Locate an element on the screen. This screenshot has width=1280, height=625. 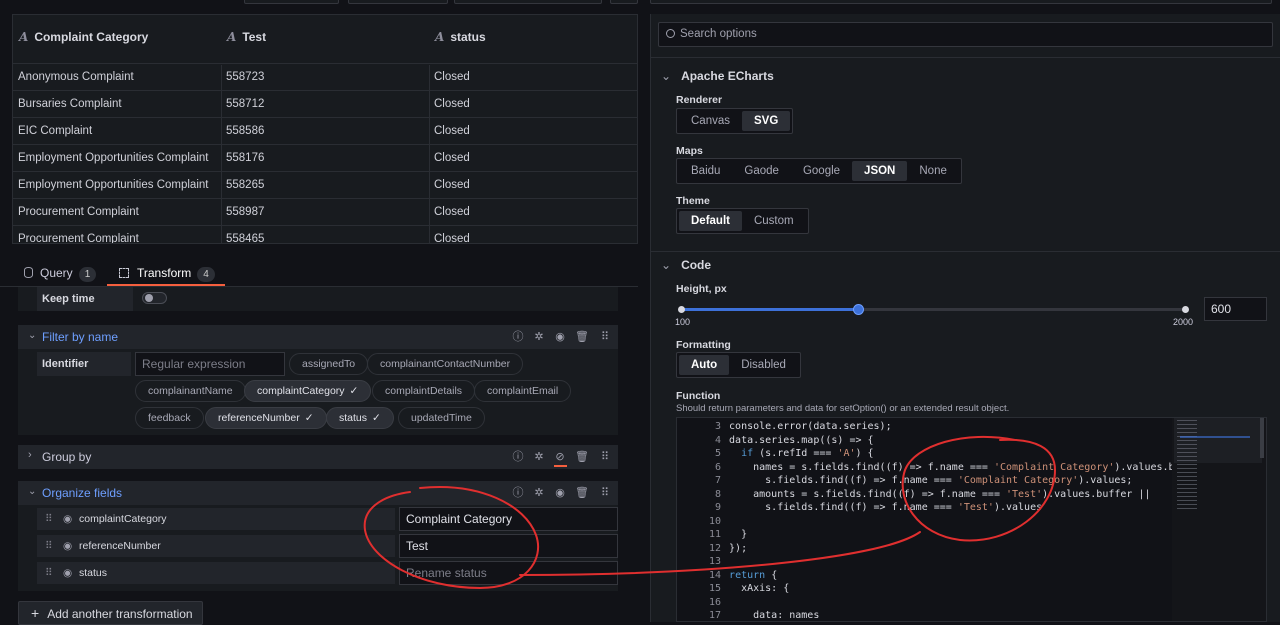
annotation-overlay is located at coordinates (710, 512).